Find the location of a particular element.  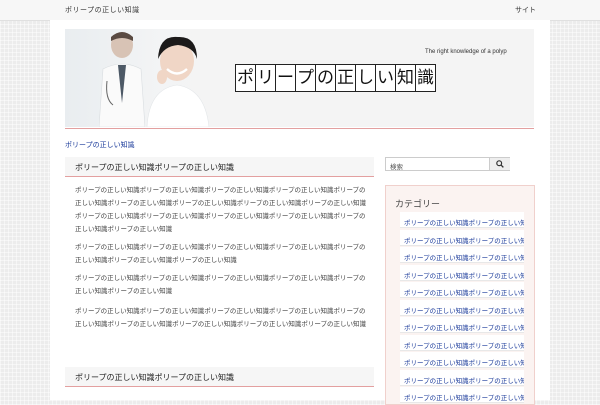

title-char: 識 is located at coordinates (425, 78).